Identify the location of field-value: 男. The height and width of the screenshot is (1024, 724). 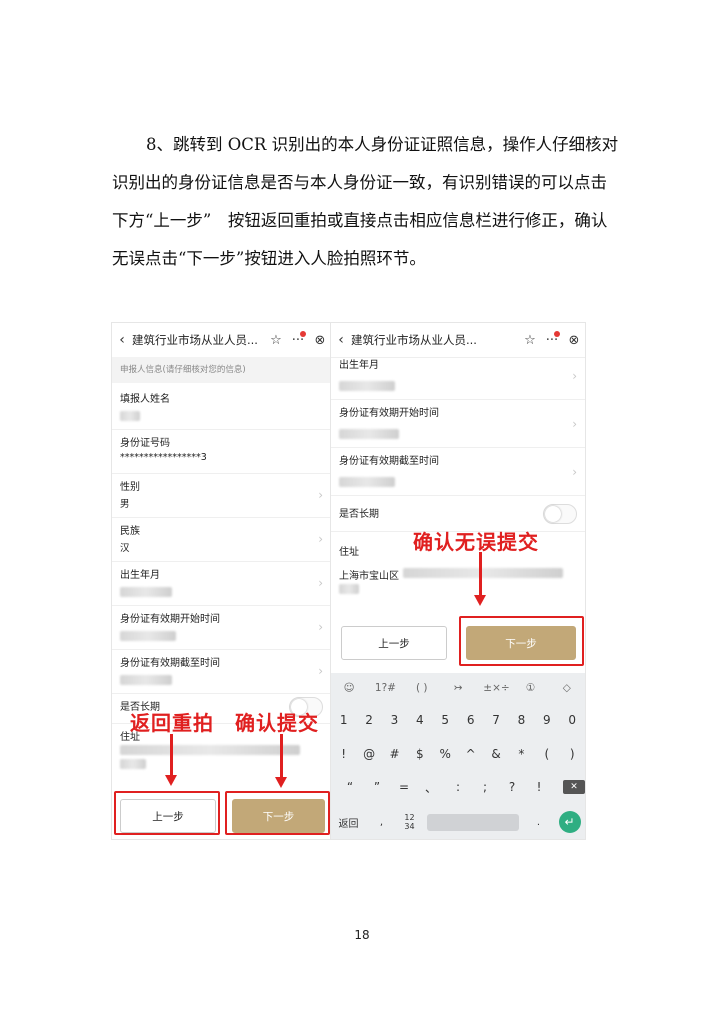
(125, 504).